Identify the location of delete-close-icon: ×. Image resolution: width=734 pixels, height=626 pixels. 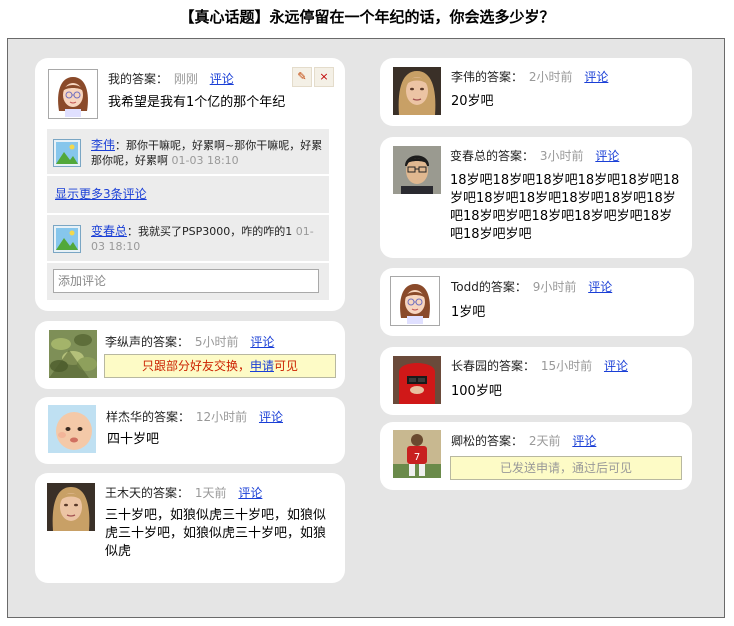
(324, 77).